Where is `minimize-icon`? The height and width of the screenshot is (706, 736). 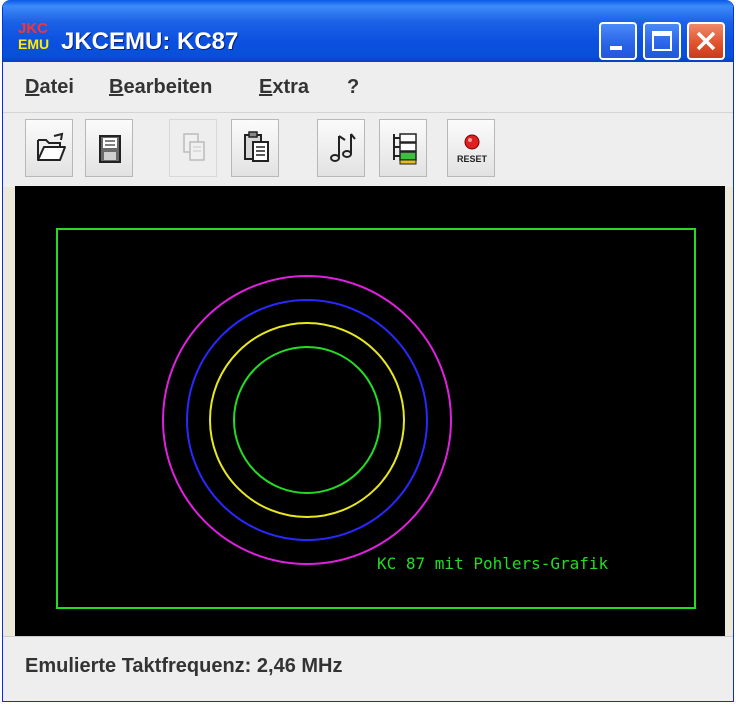 minimize-icon is located at coordinates (616, 48).